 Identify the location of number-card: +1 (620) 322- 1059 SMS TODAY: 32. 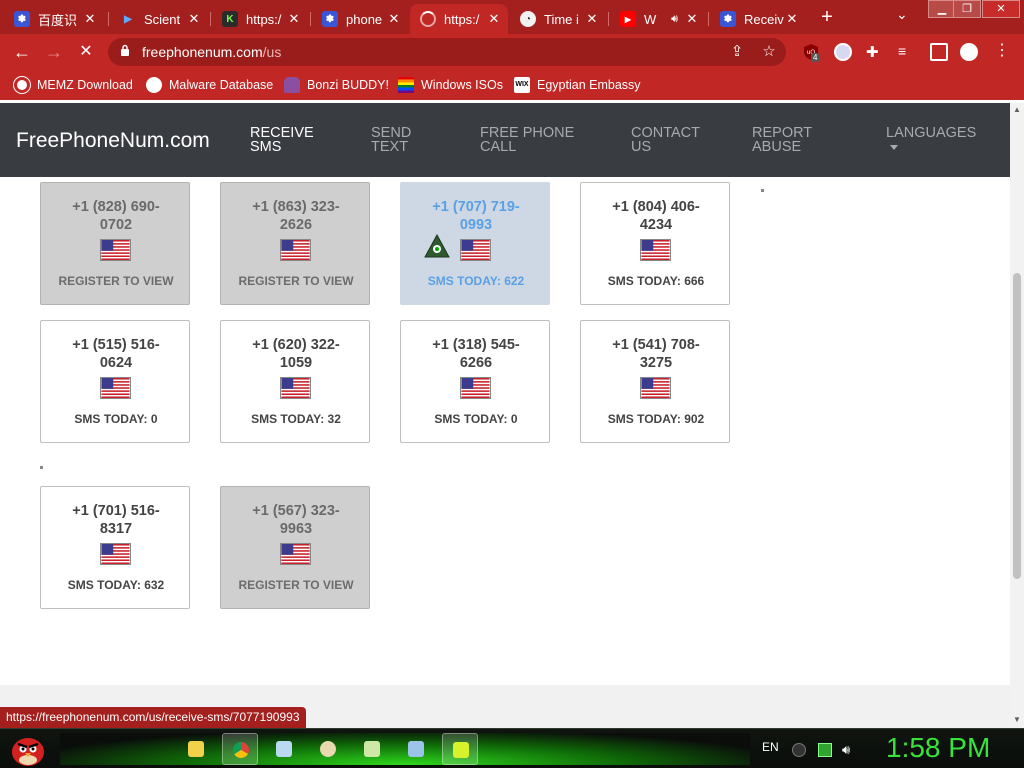
(295, 381).